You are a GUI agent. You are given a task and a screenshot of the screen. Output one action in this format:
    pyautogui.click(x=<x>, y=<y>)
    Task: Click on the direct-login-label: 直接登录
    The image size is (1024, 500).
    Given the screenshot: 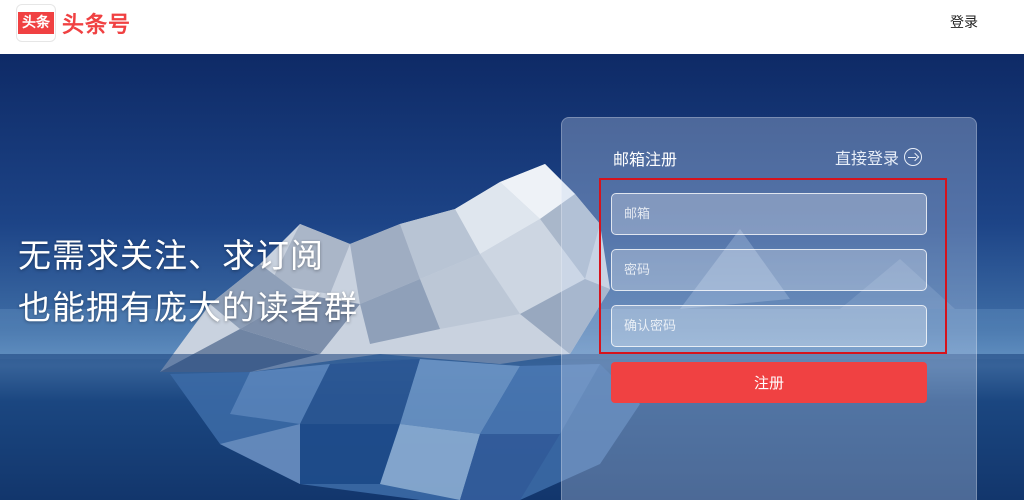 What is the action you would take?
    pyautogui.click(x=866, y=158)
    